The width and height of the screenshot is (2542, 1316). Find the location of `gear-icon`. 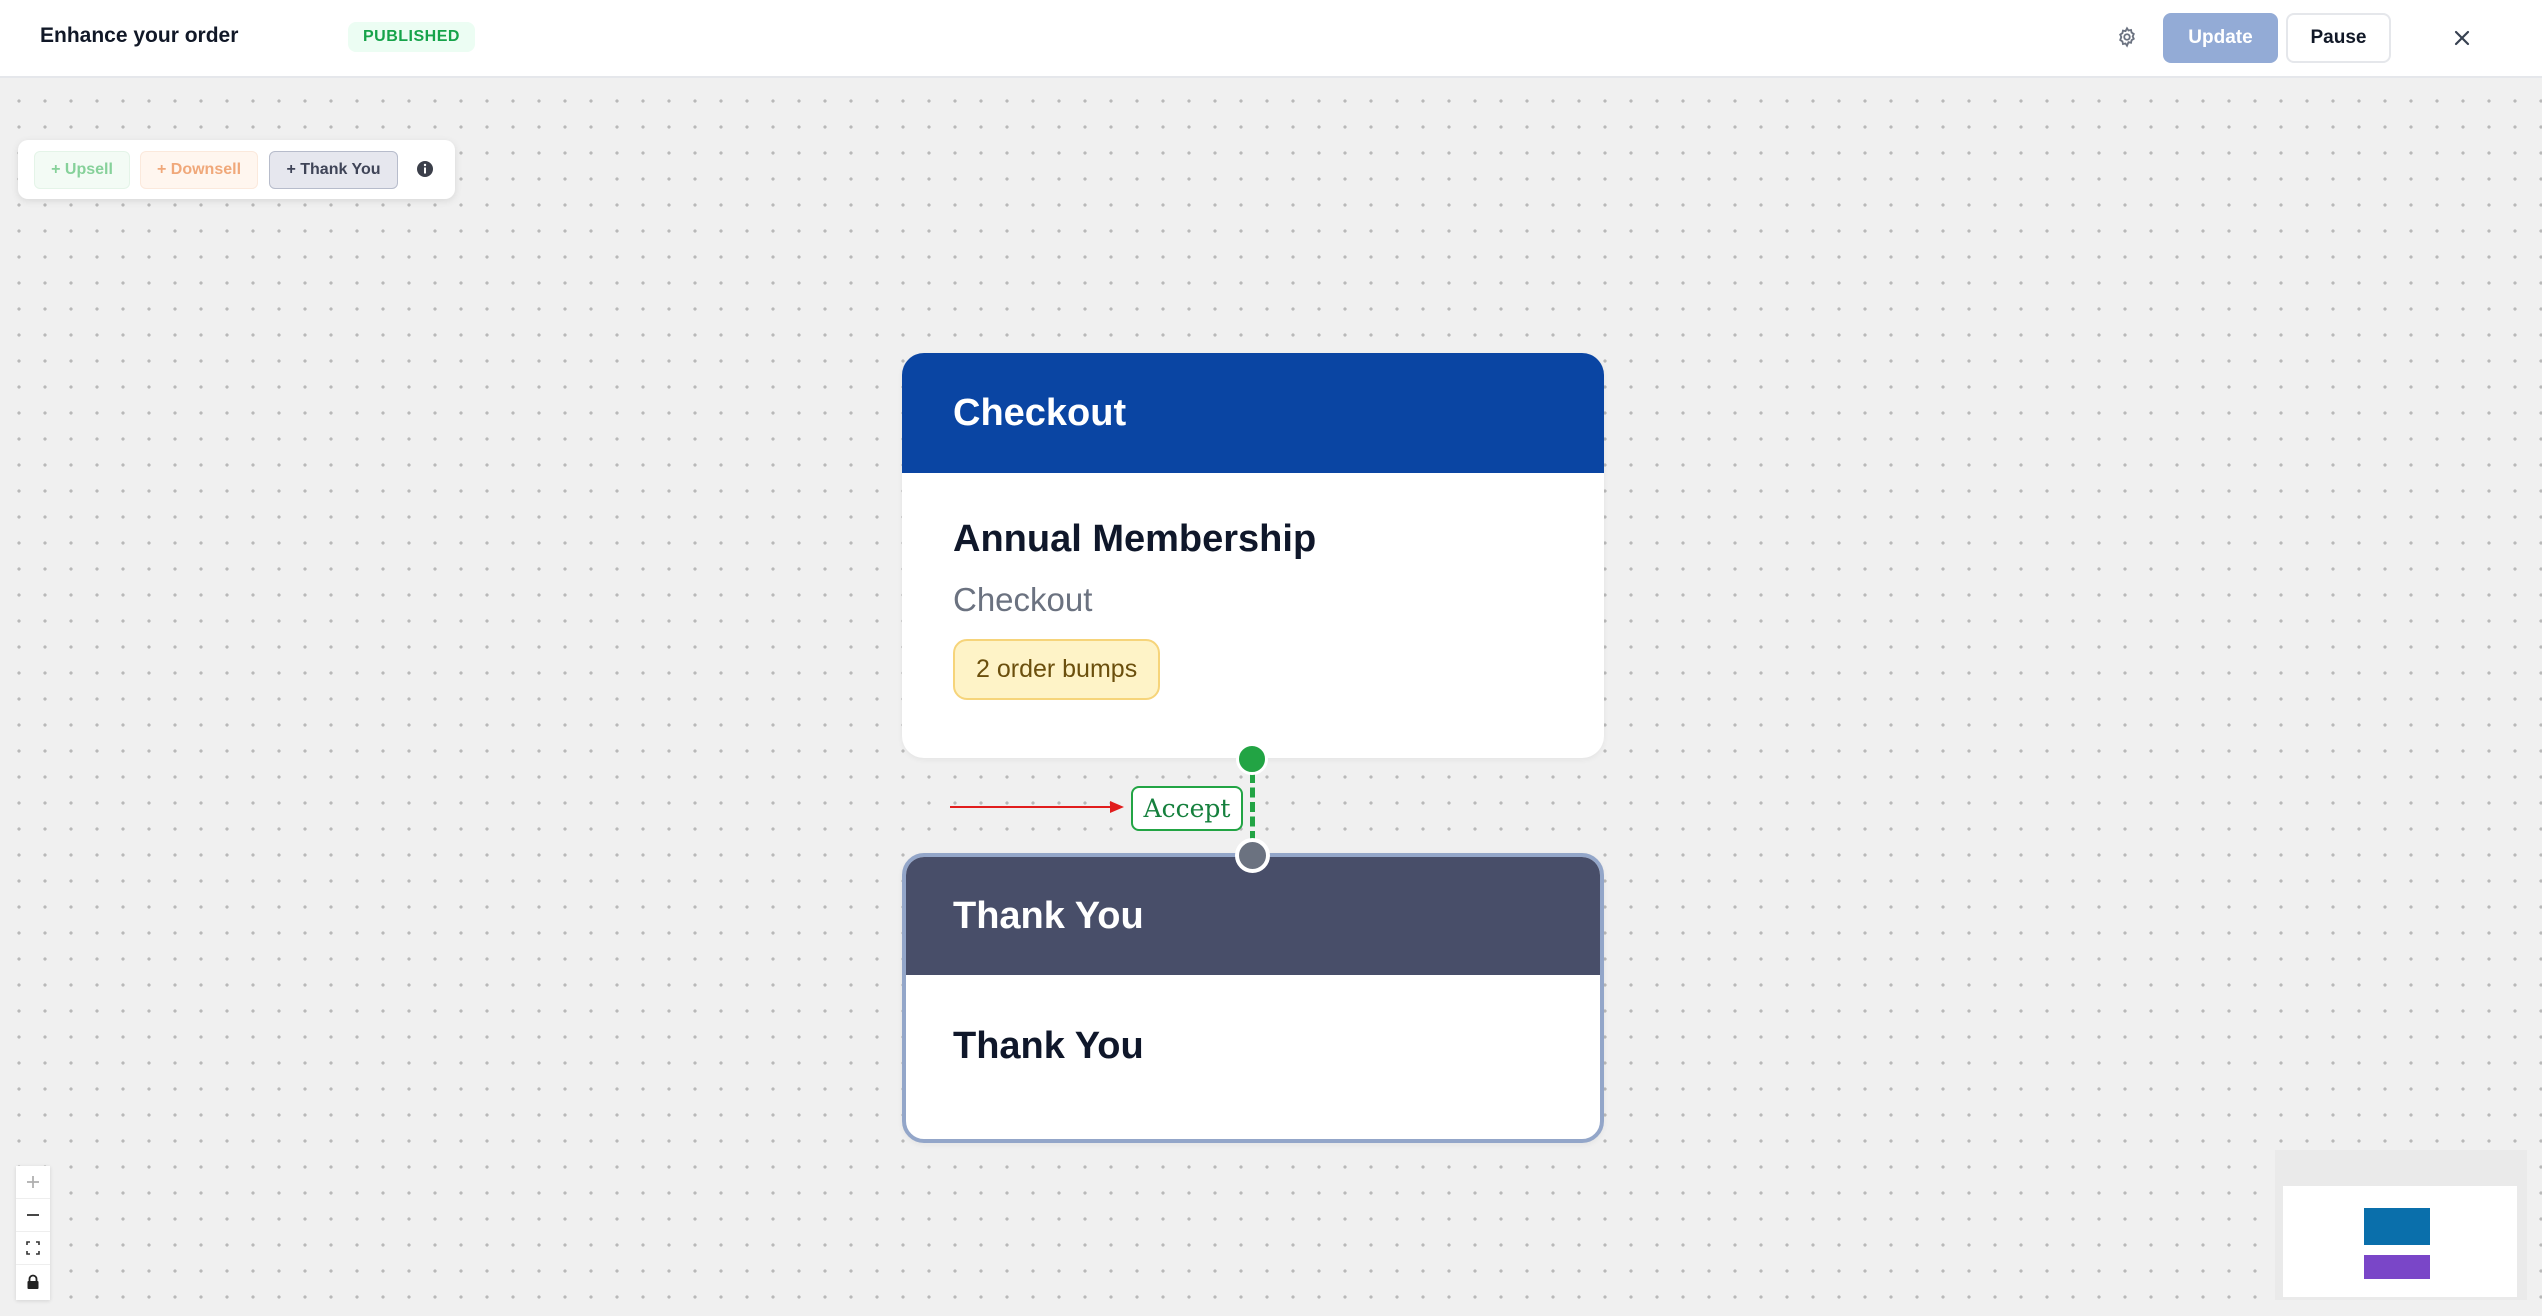

gear-icon is located at coordinates (2127, 37).